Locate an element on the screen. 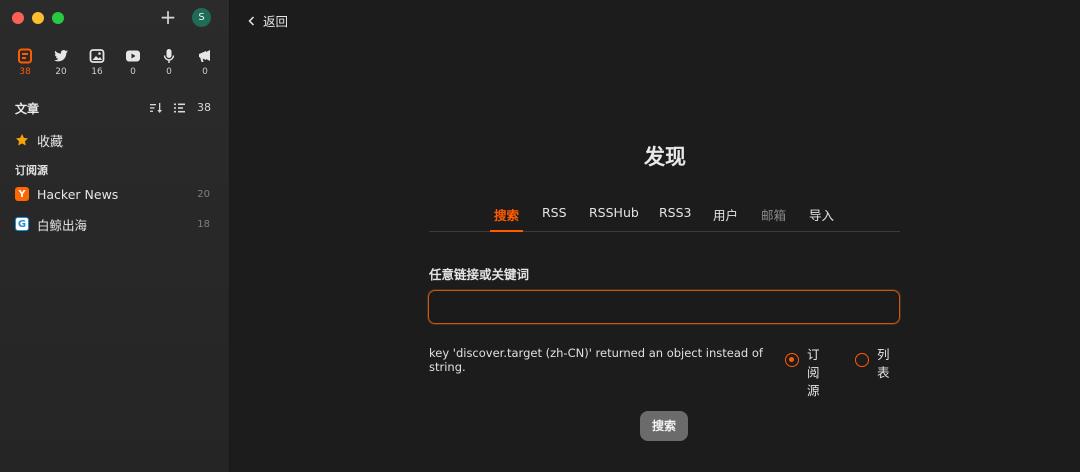 Image resolution: width=1080 pixels, height=472 pixels. megaphone-icon is located at coordinates (204, 56).